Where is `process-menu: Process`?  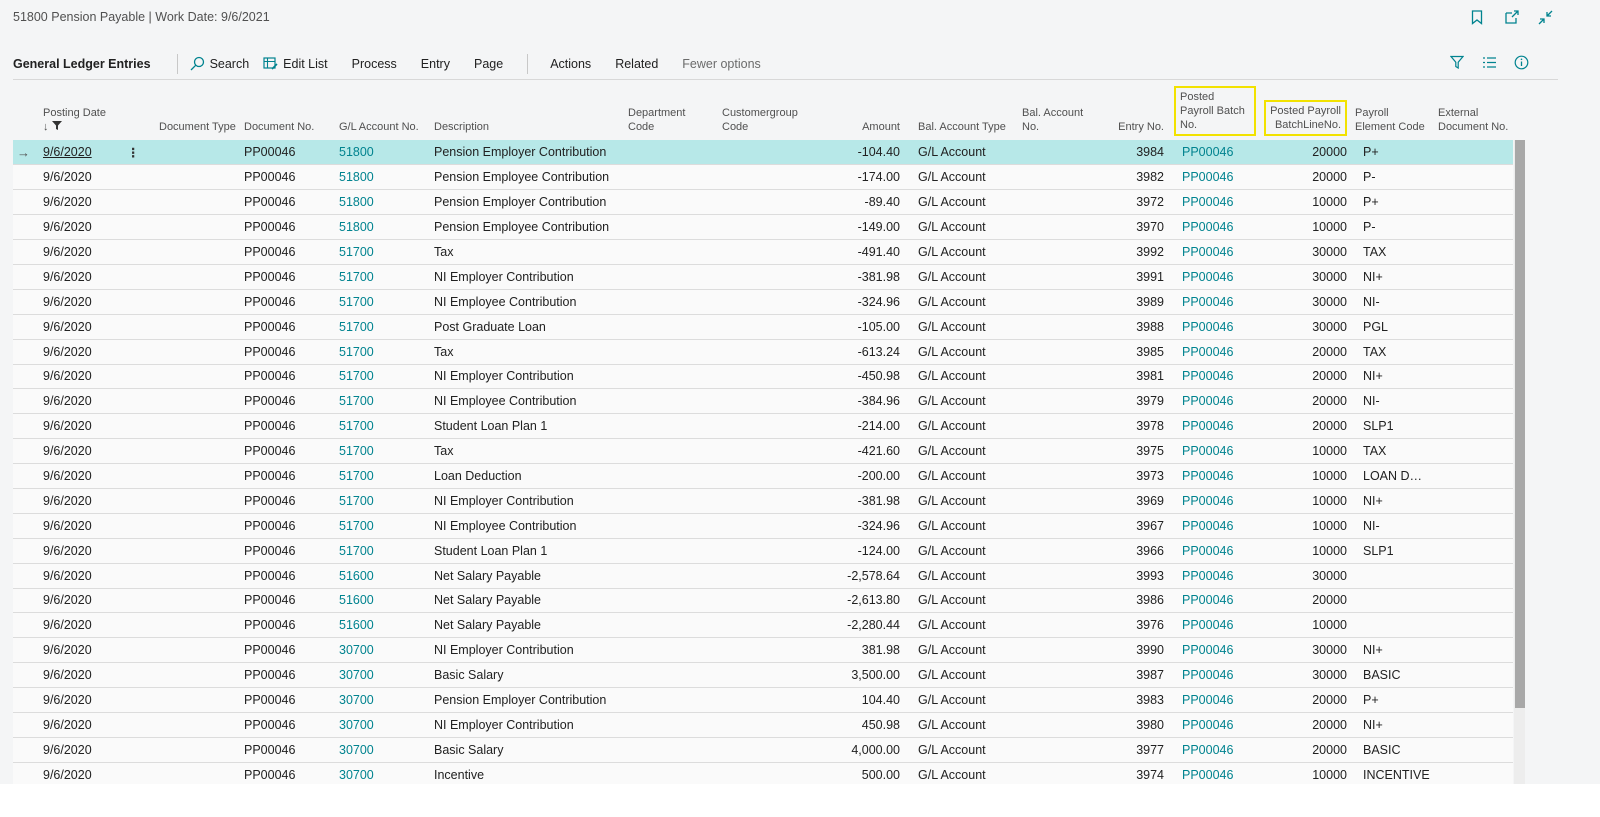 process-menu: Process is located at coordinates (374, 64).